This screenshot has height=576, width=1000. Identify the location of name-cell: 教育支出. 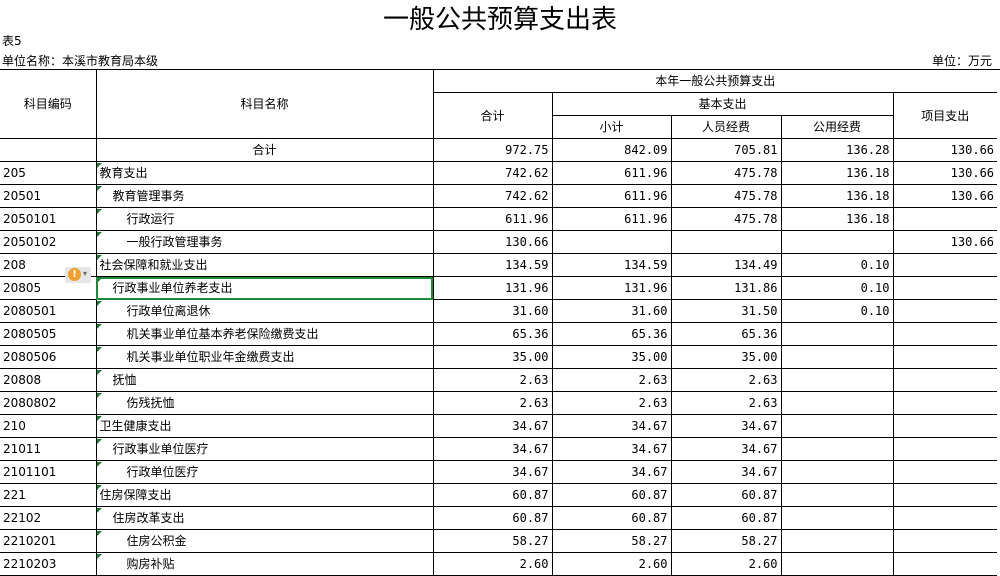
(265, 173).